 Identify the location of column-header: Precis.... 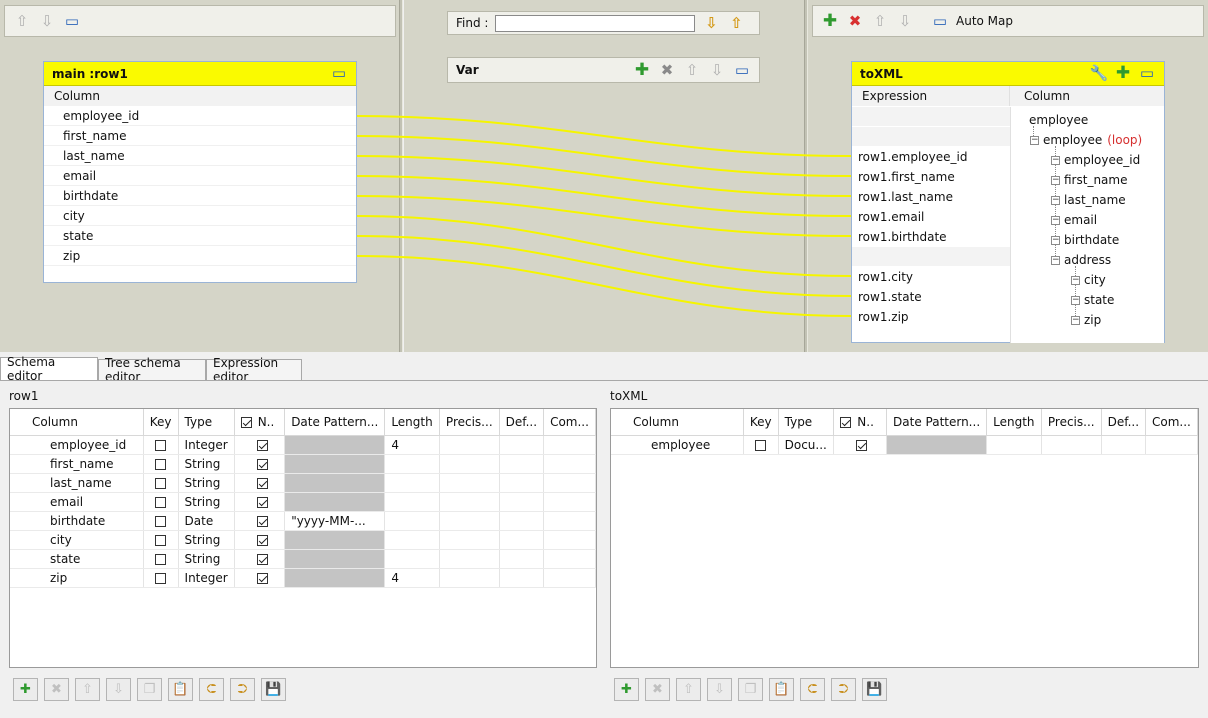
(1071, 422).